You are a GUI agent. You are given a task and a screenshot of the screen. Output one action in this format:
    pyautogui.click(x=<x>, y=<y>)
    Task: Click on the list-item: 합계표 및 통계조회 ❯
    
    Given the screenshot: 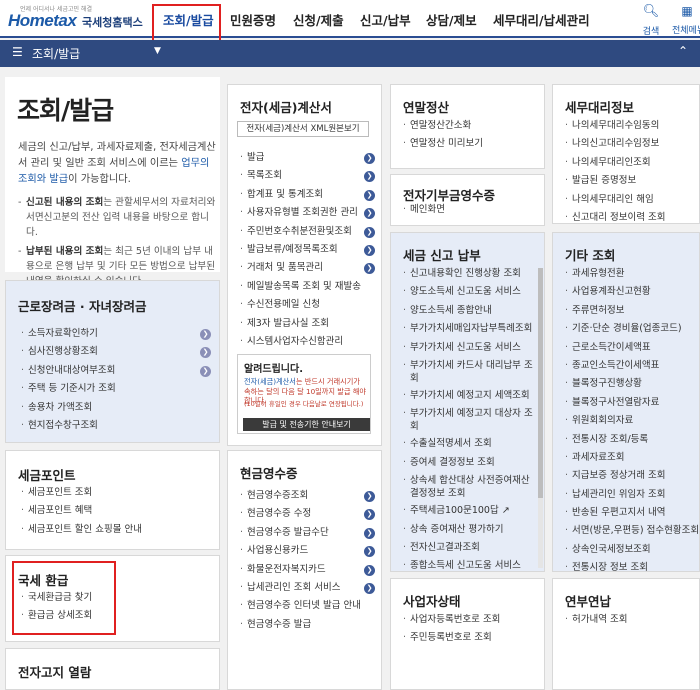 What is the action you would take?
    pyautogui.click(x=307, y=195)
    